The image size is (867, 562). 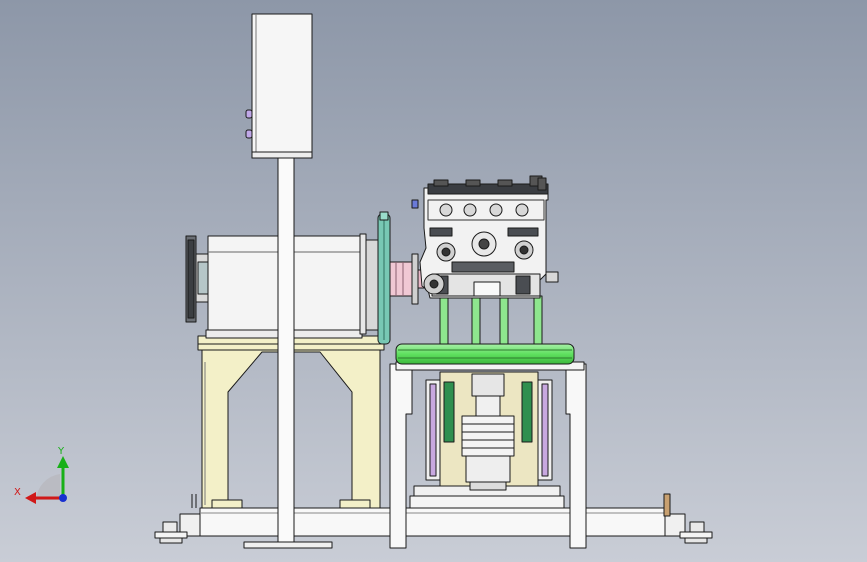 What do you see at coordinates (17, 492) in the screenshot?
I see `x-axis-label: X` at bounding box center [17, 492].